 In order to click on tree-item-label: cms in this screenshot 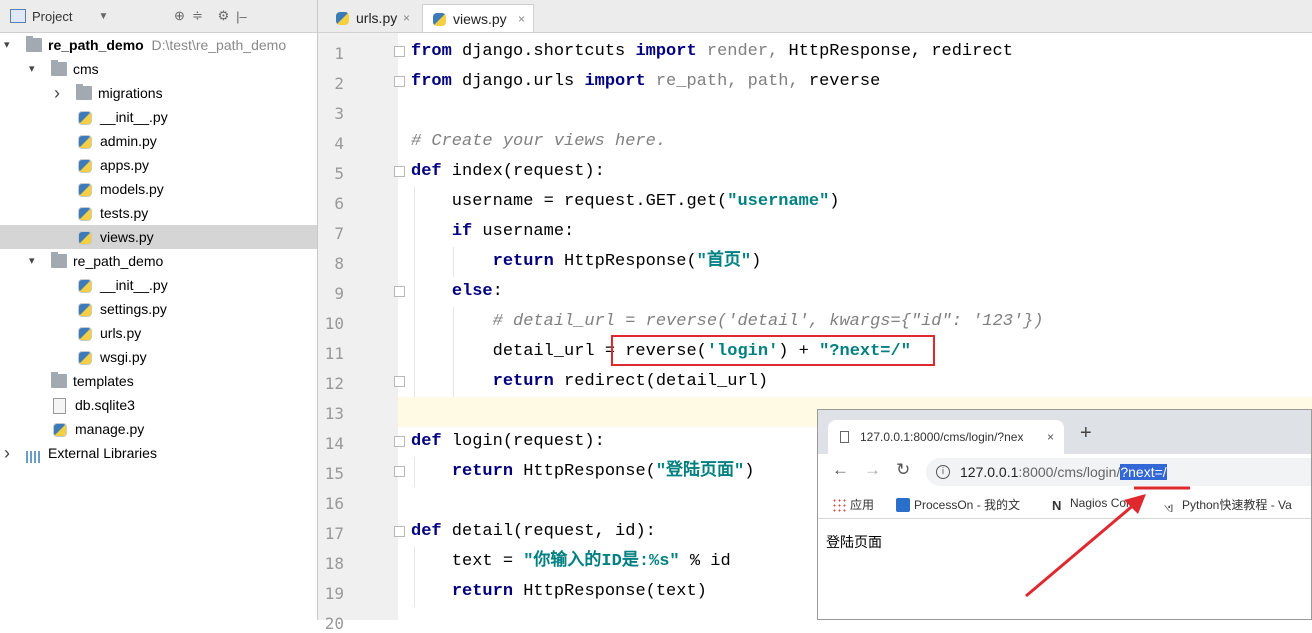, I will do `click(86, 69)`.